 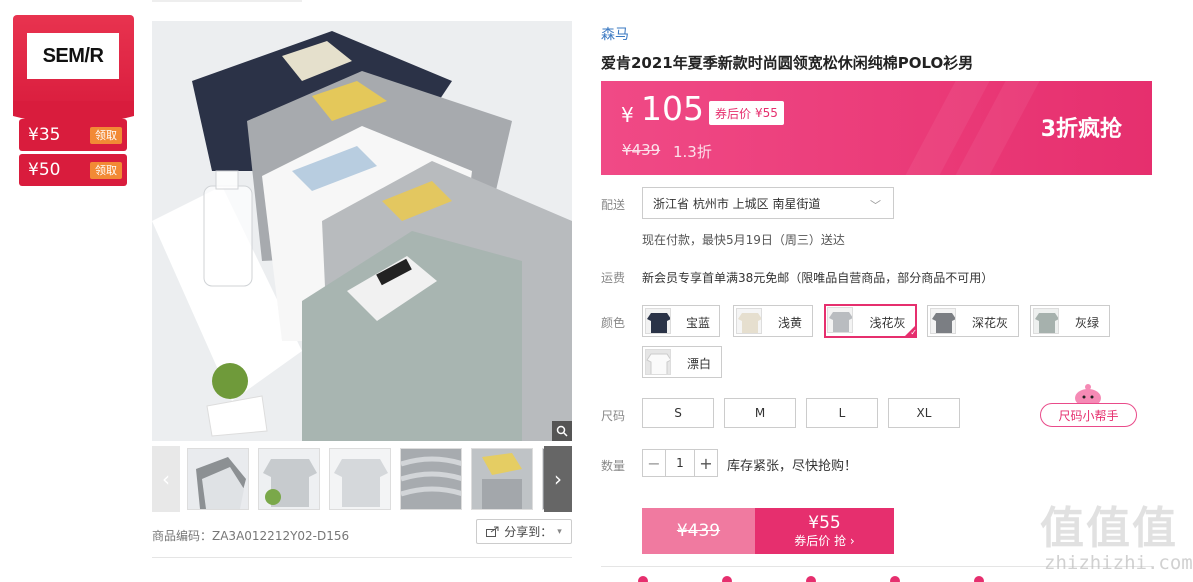 What do you see at coordinates (227, 1) in the screenshot?
I see `top-divider` at bounding box center [227, 1].